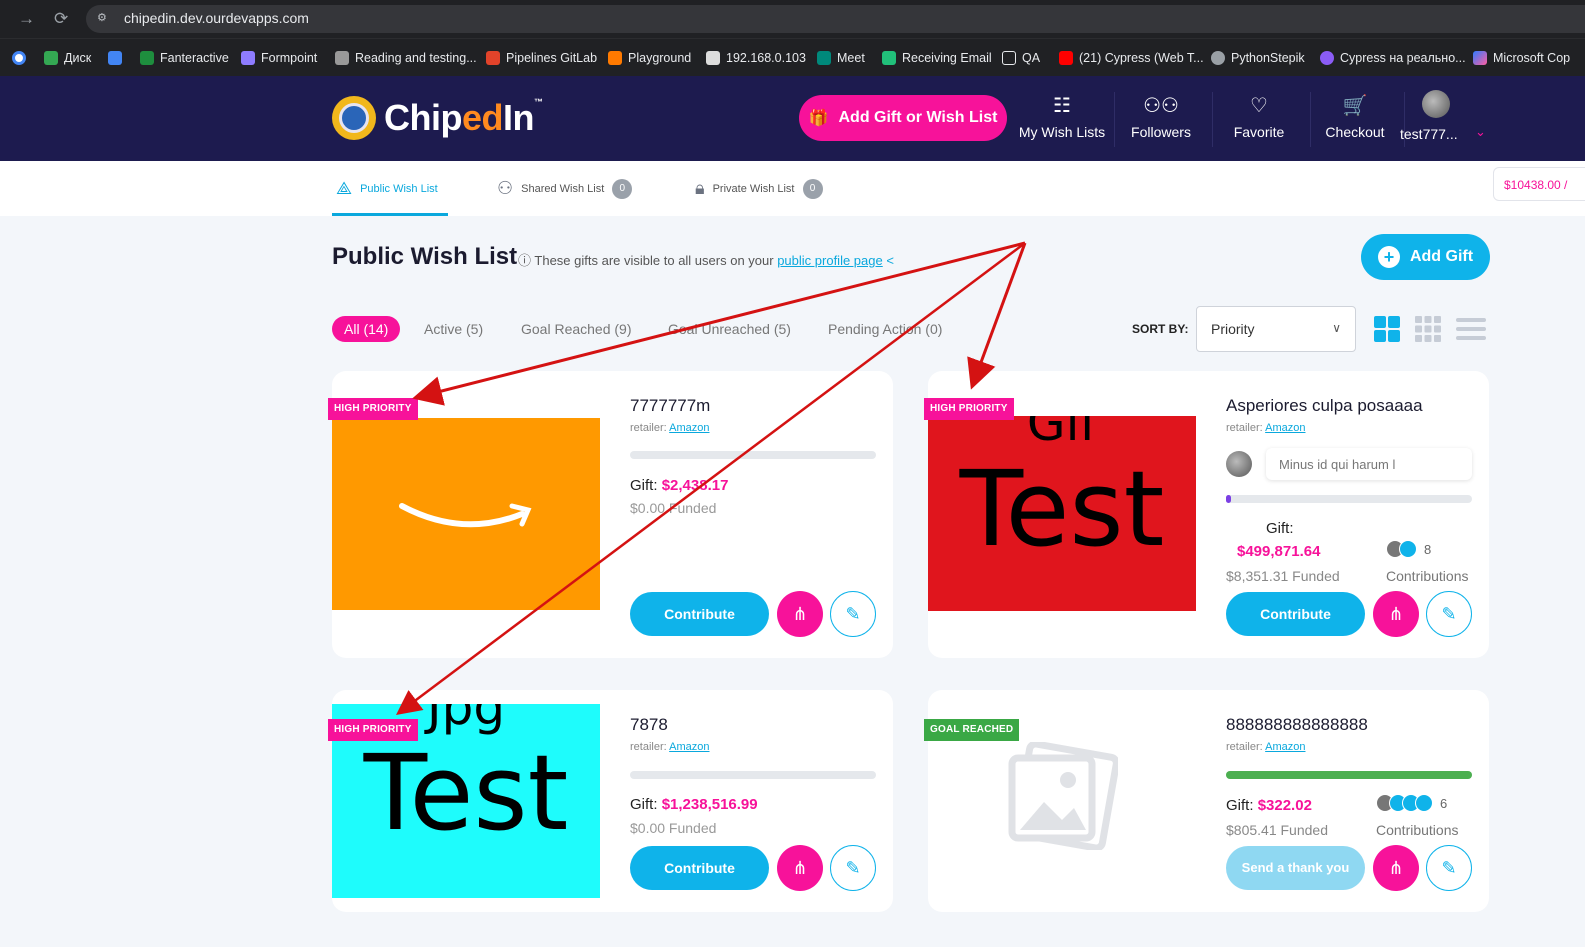 The width and height of the screenshot is (1585, 947). What do you see at coordinates (1521, 58) in the screenshot?
I see `bookmark-microsoft: Microsoft Cop` at bounding box center [1521, 58].